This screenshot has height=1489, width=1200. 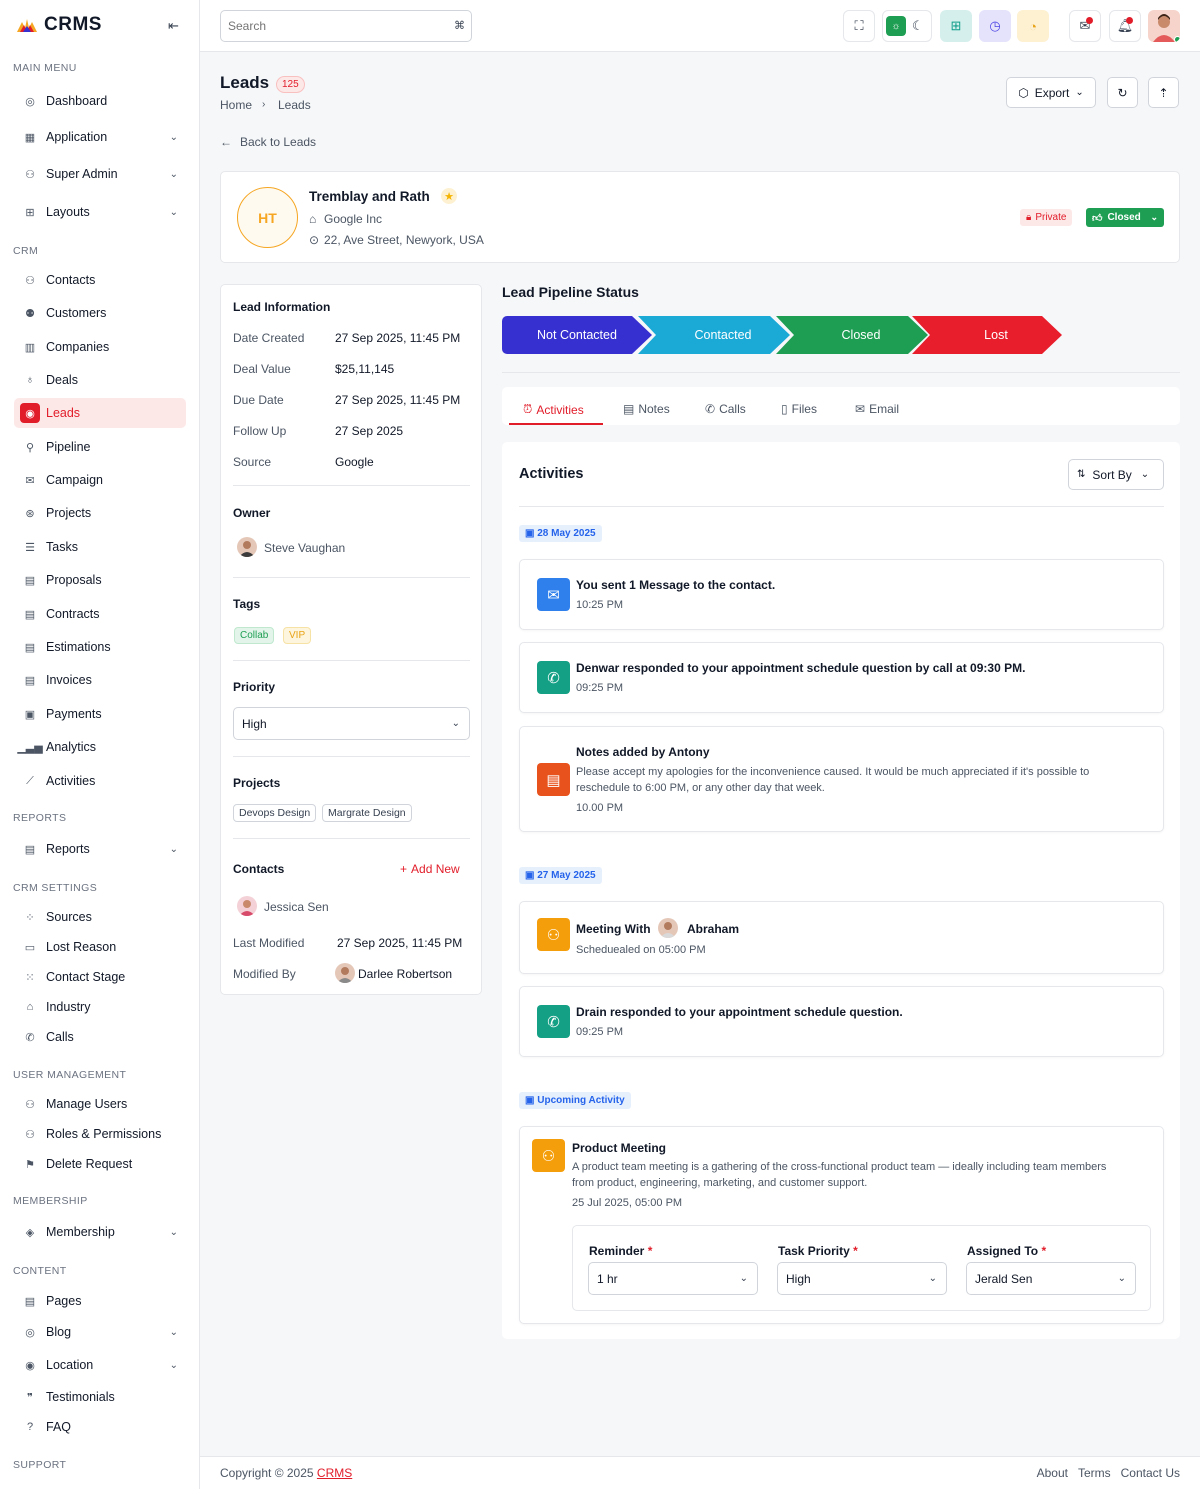 I want to click on moon-icon: ☾, so click(x=918, y=25).